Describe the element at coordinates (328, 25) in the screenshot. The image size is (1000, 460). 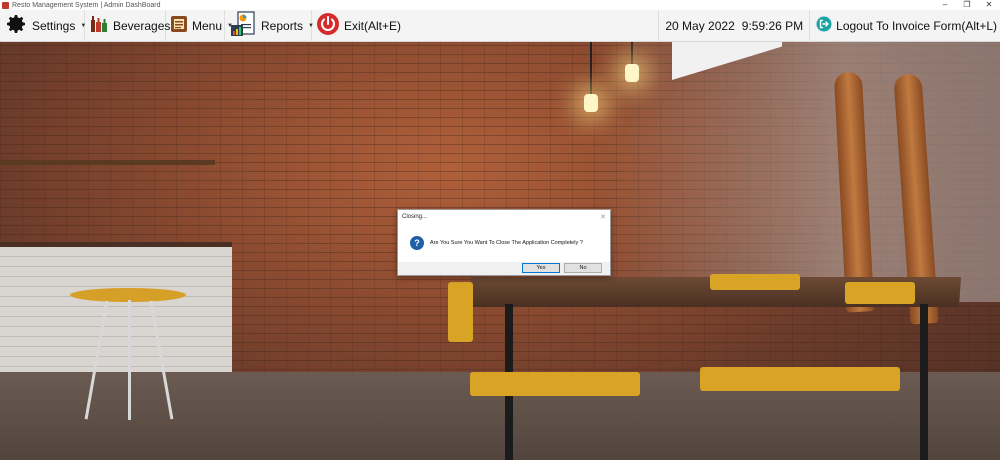
I see `power-icon` at that location.